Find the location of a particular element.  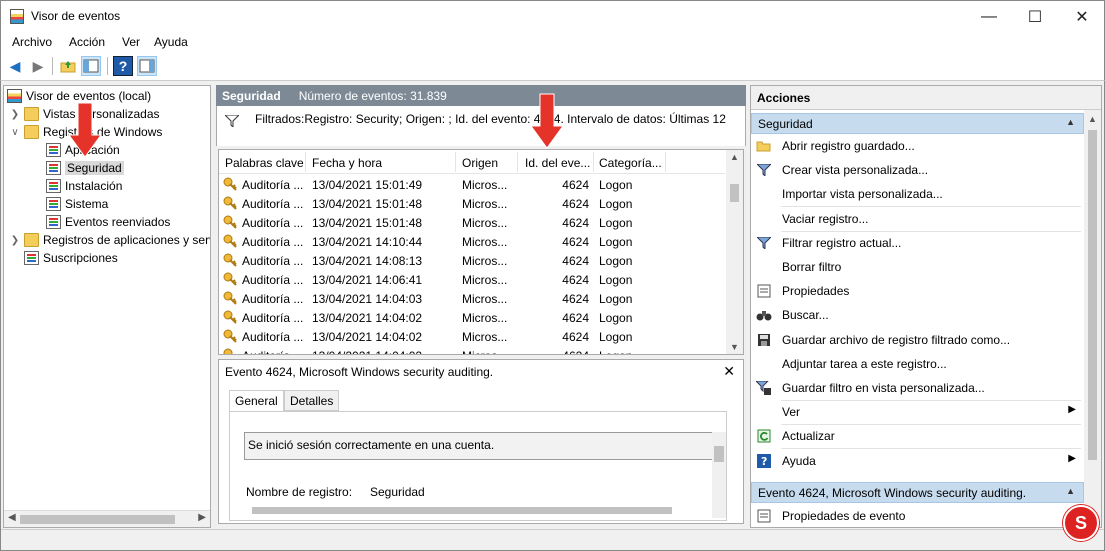

tab-general: General is located at coordinates (256, 401).